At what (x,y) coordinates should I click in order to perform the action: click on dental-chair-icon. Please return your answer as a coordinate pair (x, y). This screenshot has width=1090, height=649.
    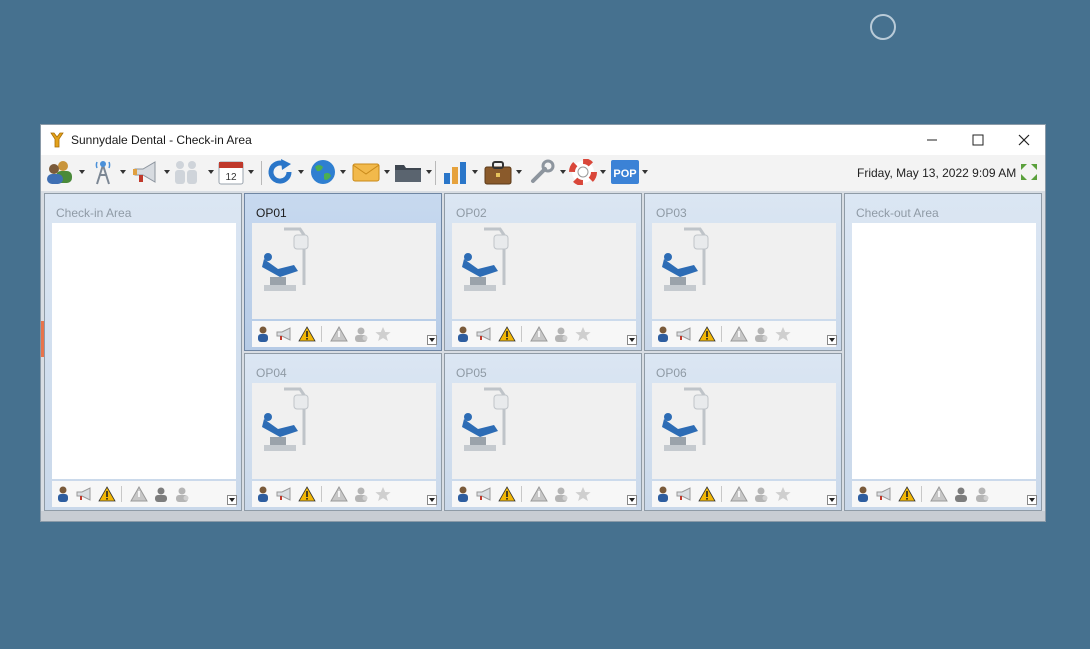
    Looking at the image, I should click on (685, 259).